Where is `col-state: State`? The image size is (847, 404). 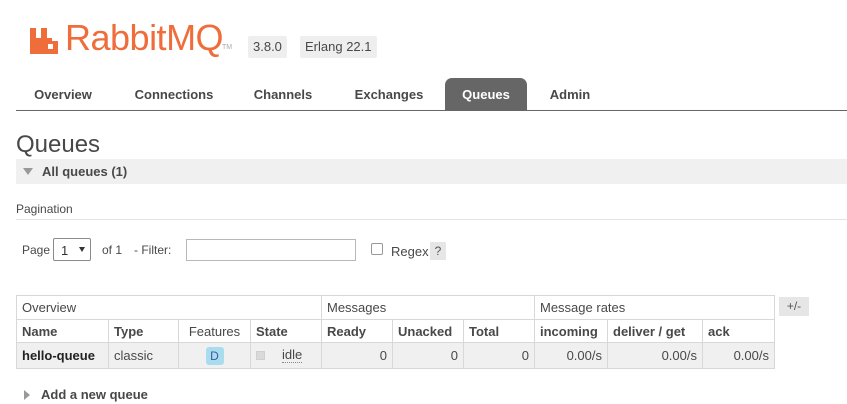
col-state: State is located at coordinates (286, 331).